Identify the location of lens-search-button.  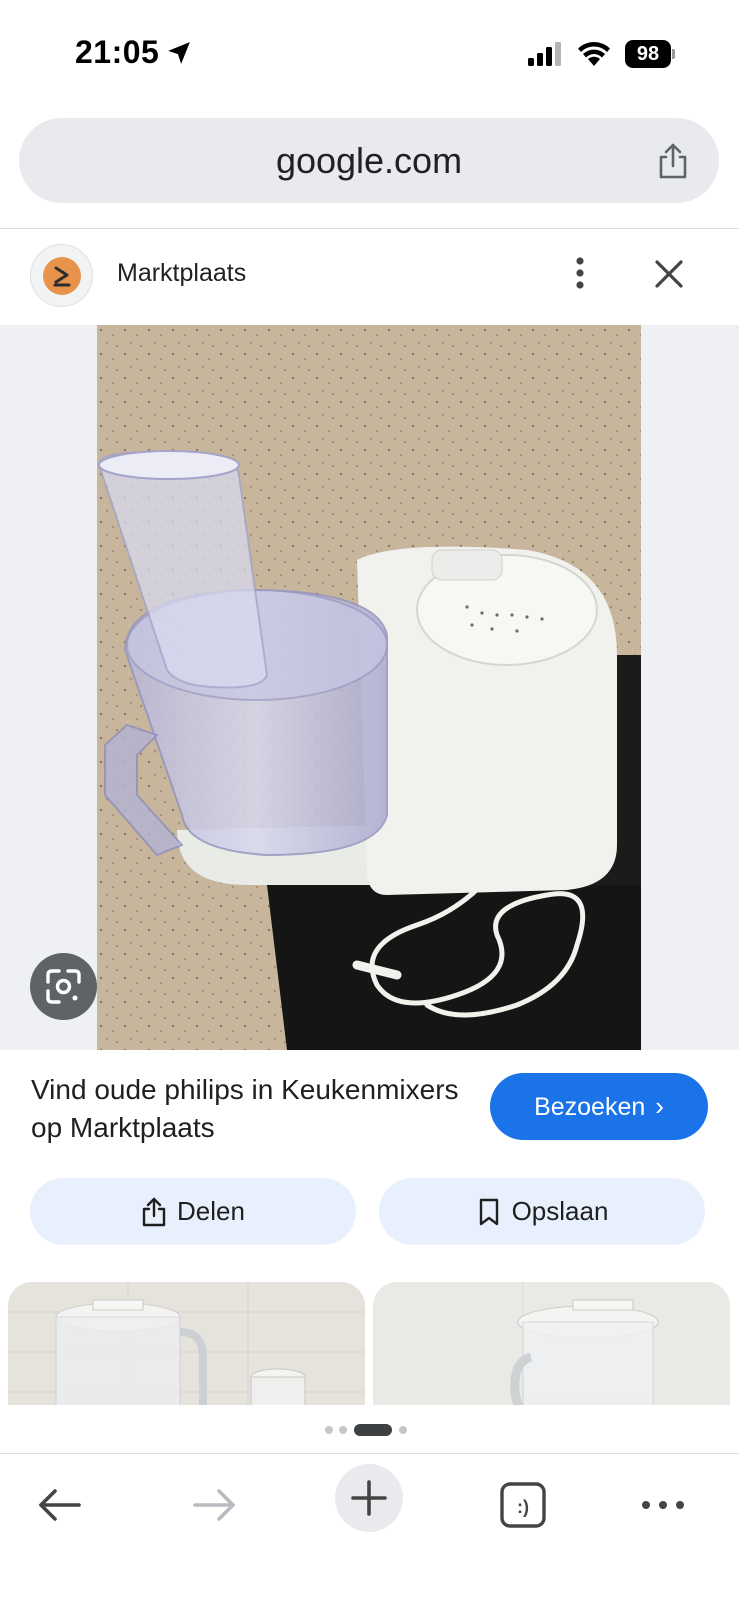
(63, 986).